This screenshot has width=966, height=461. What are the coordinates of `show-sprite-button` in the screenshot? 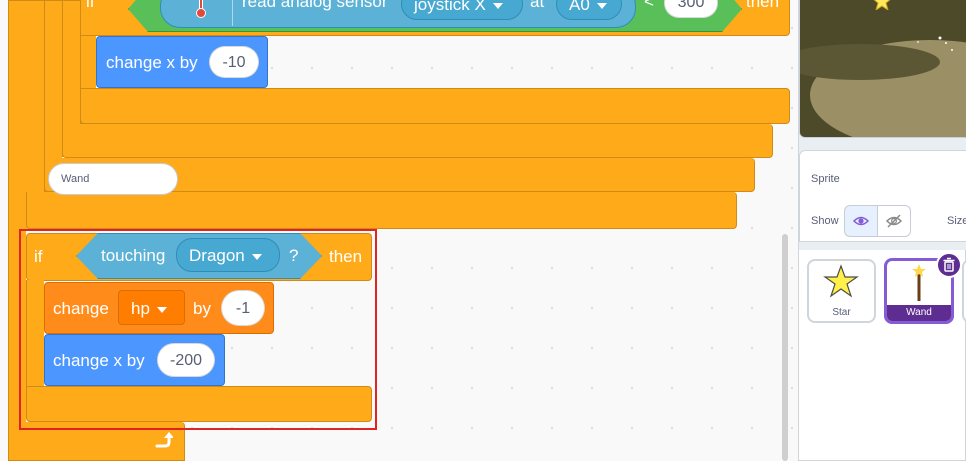 It's located at (861, 221).